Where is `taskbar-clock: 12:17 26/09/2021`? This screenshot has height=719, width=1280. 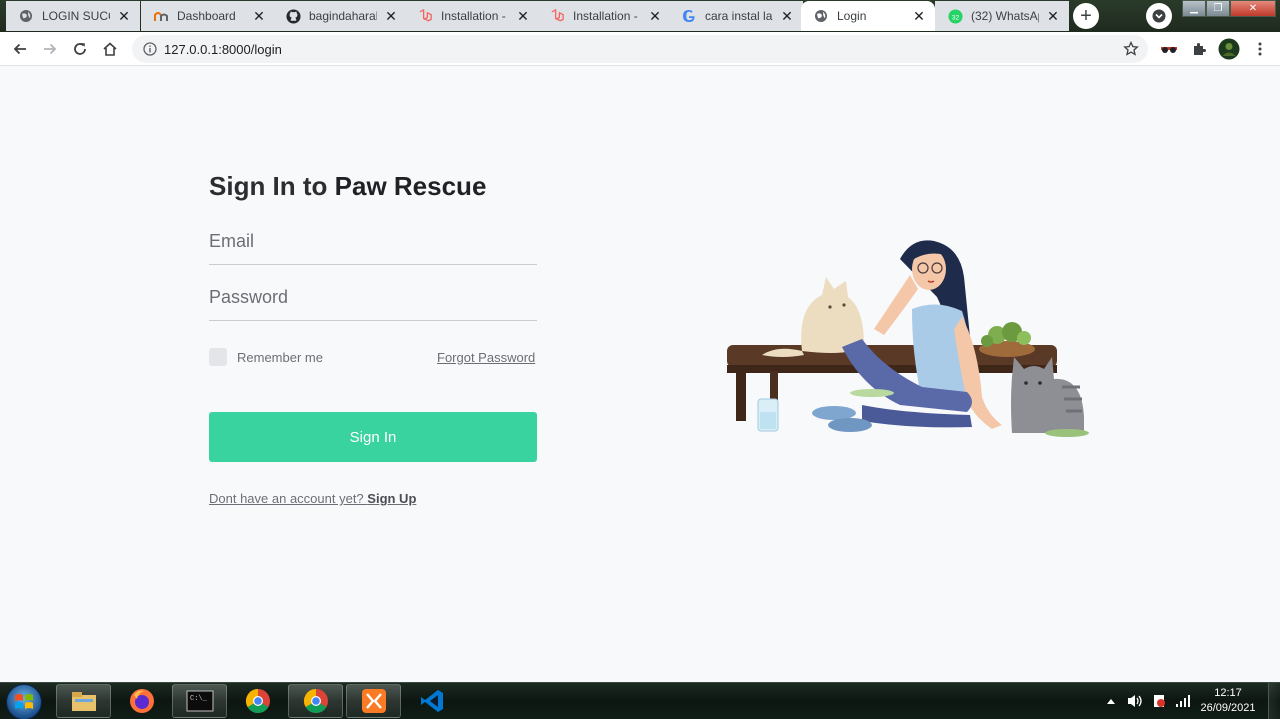
taskbar-clock: 12:17 26/09/2021 is located at coordinates (1228, 701).